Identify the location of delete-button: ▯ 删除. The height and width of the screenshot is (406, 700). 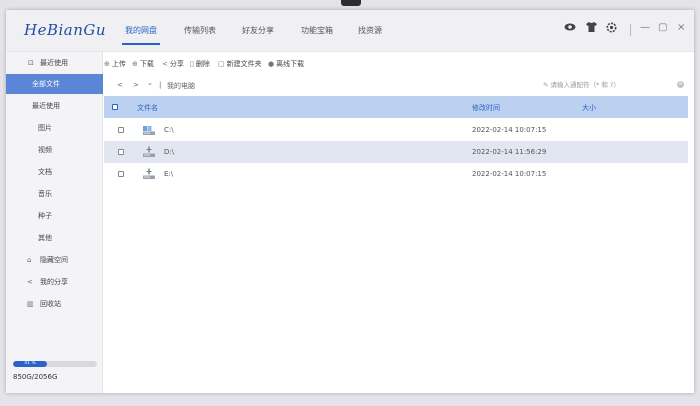
(200, 64).